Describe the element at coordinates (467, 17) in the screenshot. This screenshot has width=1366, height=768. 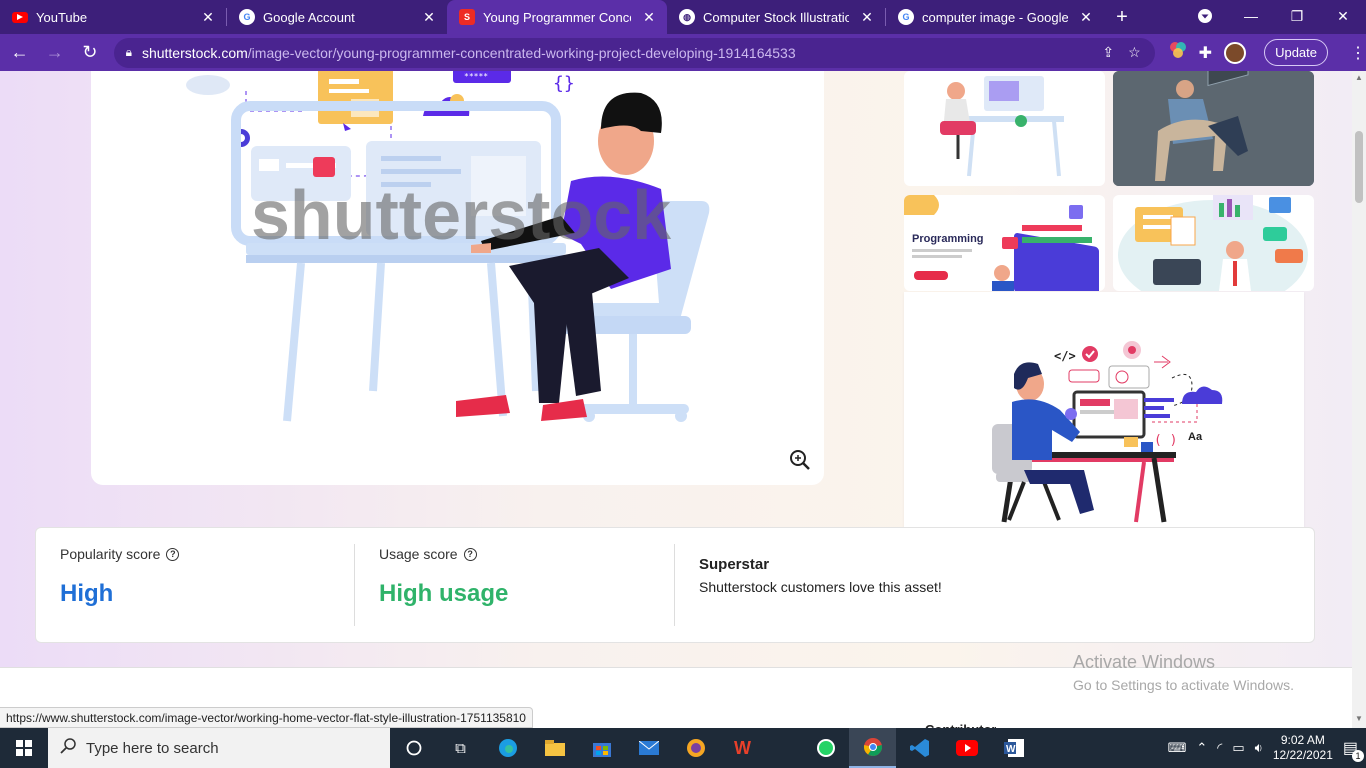
I see `shutterstock-icon: S` at that location.